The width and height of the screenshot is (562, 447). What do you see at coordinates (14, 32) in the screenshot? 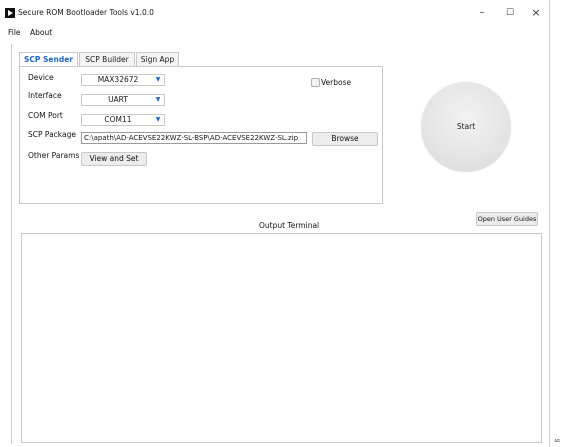
I see `menu-file: File` at bounding box center [14, 32].